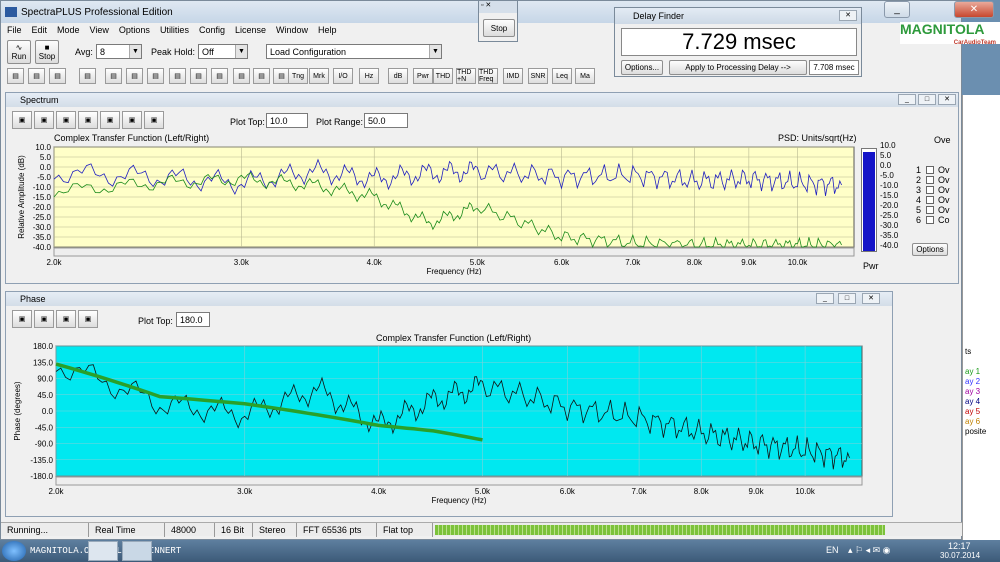 Image resolution: width=1000 pixels, height=562 pixels. Describe the element at coordinates (757, 491) in the screenshot. I see `phase-x-tick: 9.0k` at that location.